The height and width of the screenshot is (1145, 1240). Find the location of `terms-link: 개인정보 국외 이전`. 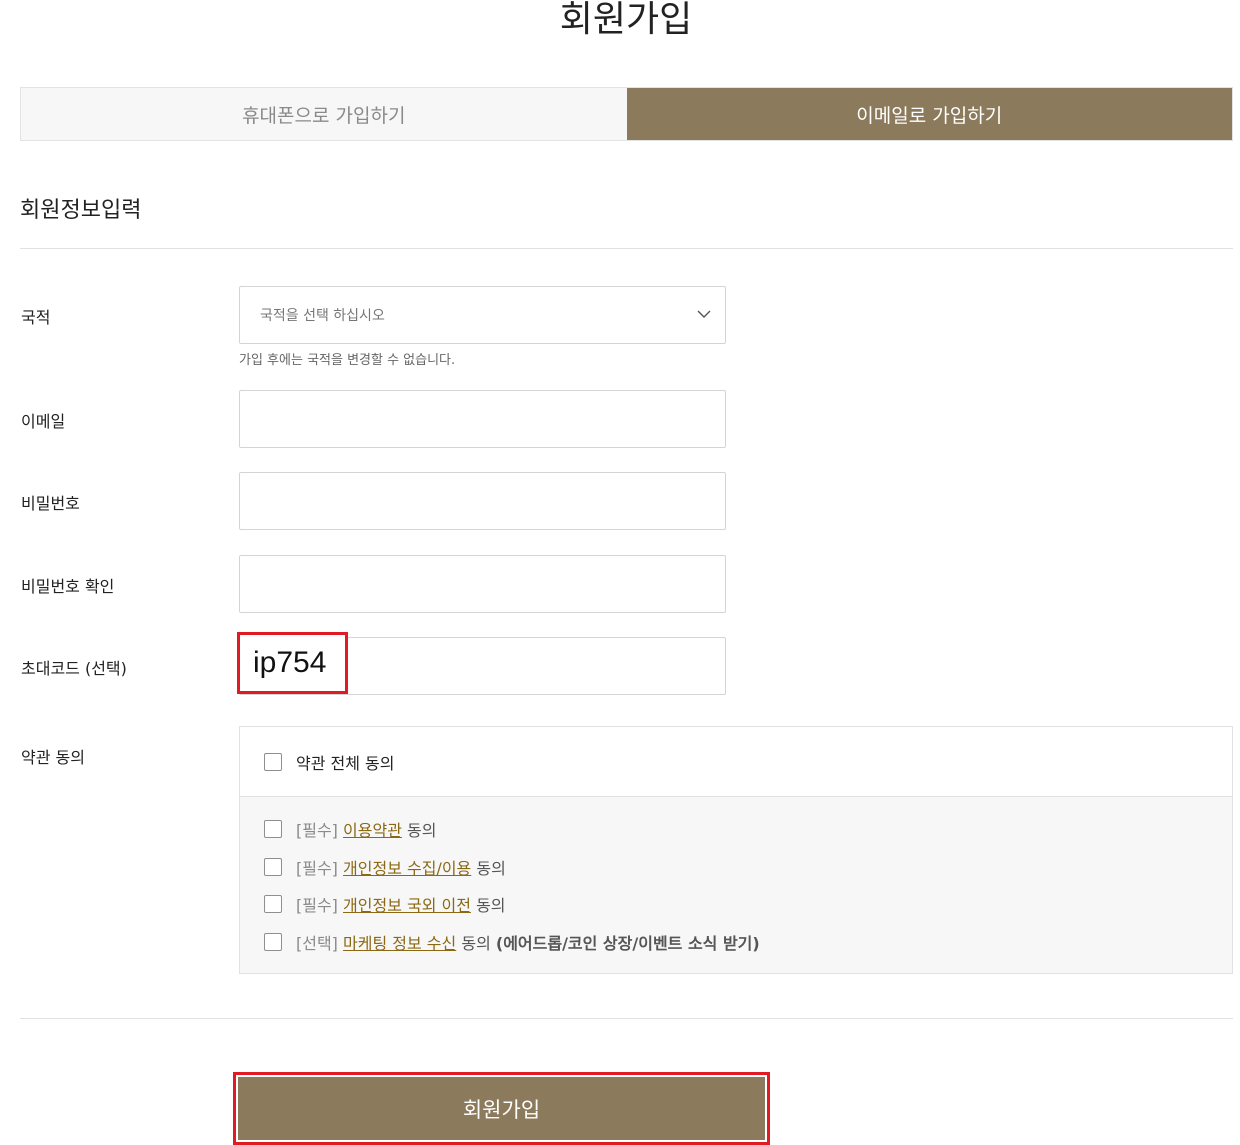

terms-link: 개인정보 국외 이전 is located at coordinates (407, 905).